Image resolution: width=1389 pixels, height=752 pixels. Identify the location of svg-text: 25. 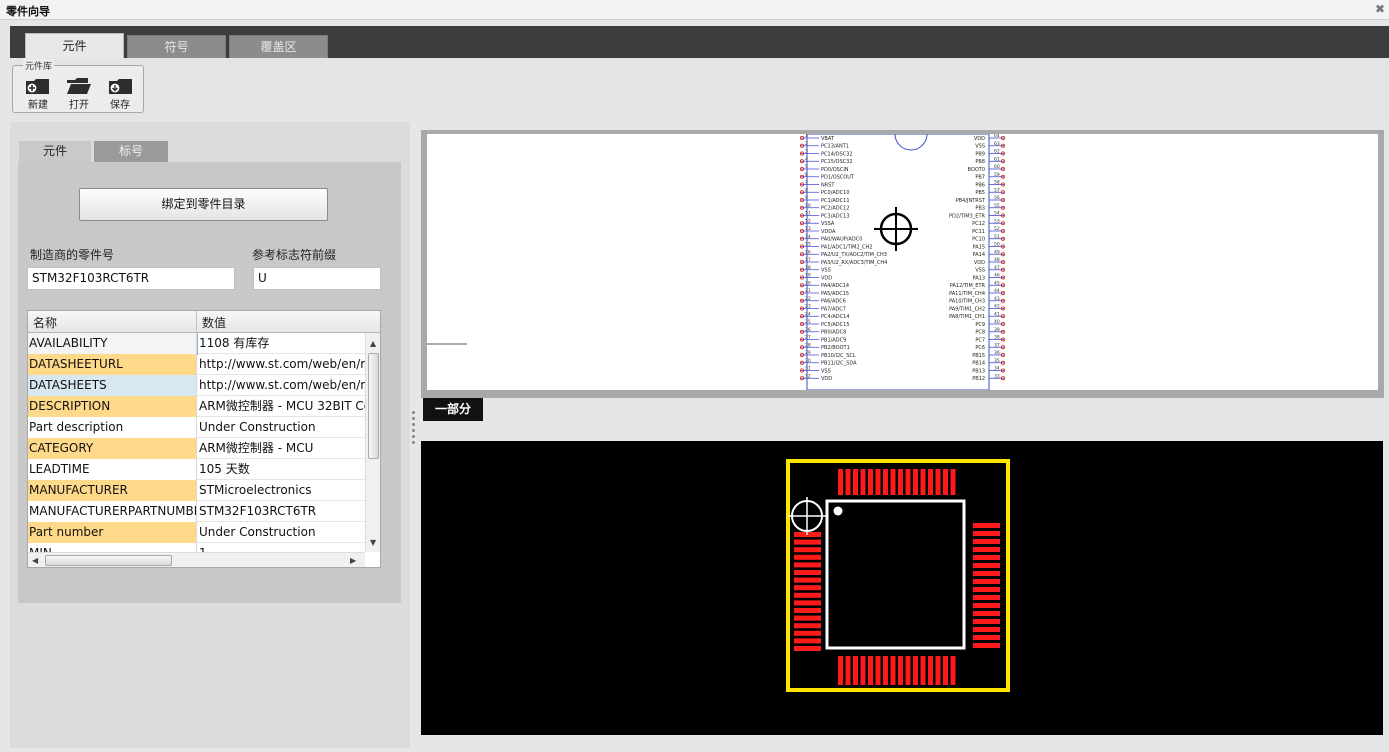
(808, 322).